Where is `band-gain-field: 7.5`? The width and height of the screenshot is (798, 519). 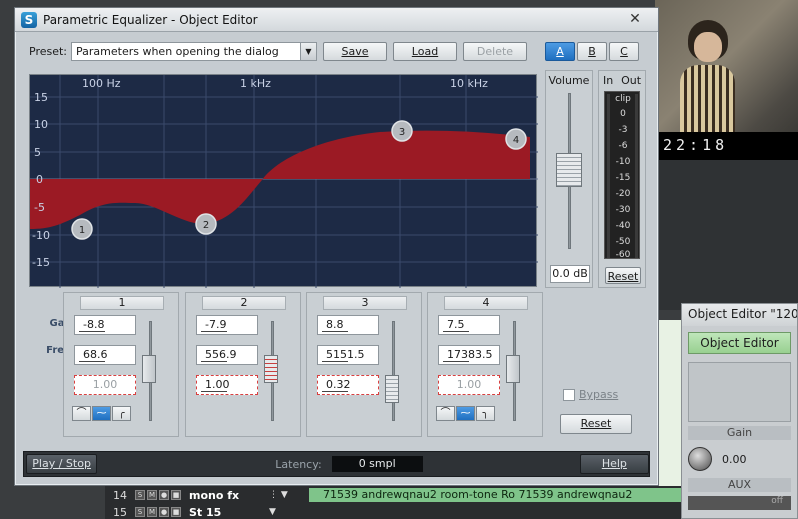
band-gain-field: 7.5 is located at coordinates (469, 325).